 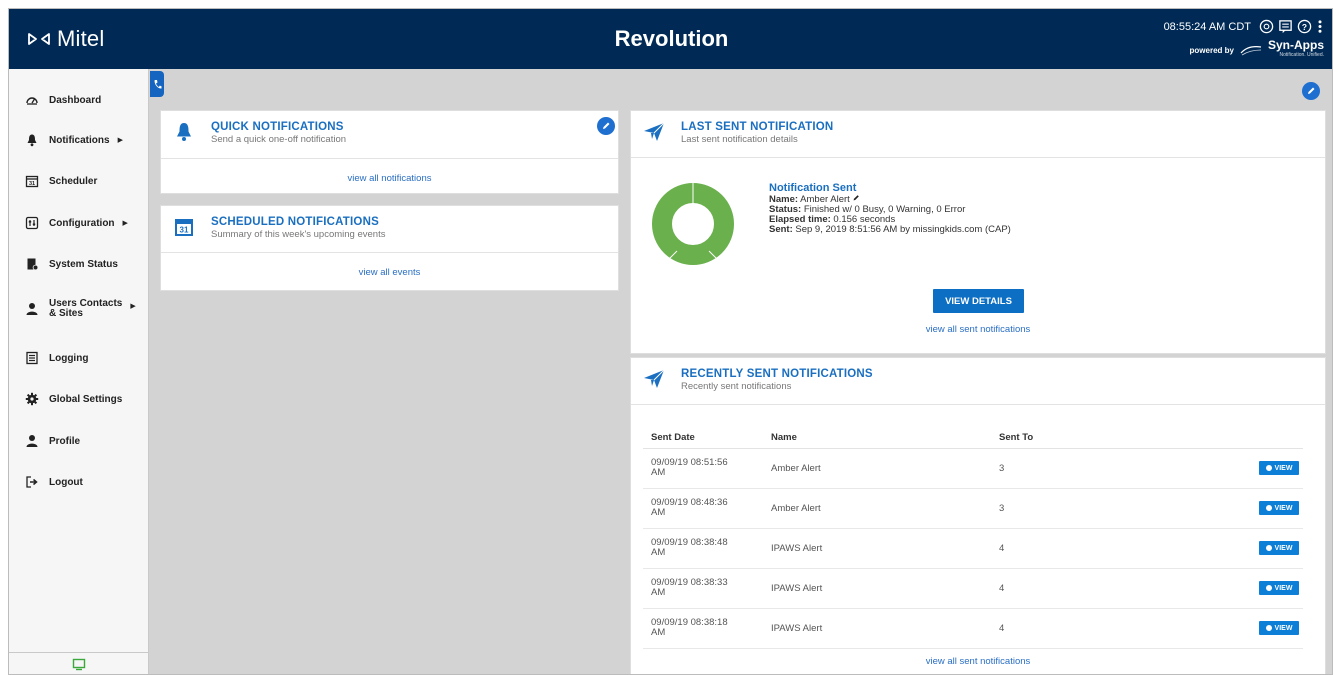 What do you see at coordinates (973, 438) in the screenshot?
I see `table-header-row: Sent Date Name Sent To` at bounding box center [973, 438].